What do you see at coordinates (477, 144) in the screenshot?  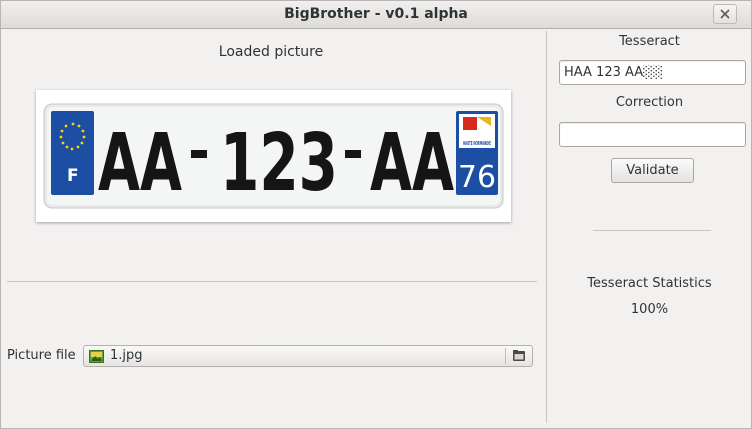 I see `region-logo-text: HAUTE NORMANDIE` at bounding box center [477, 144].